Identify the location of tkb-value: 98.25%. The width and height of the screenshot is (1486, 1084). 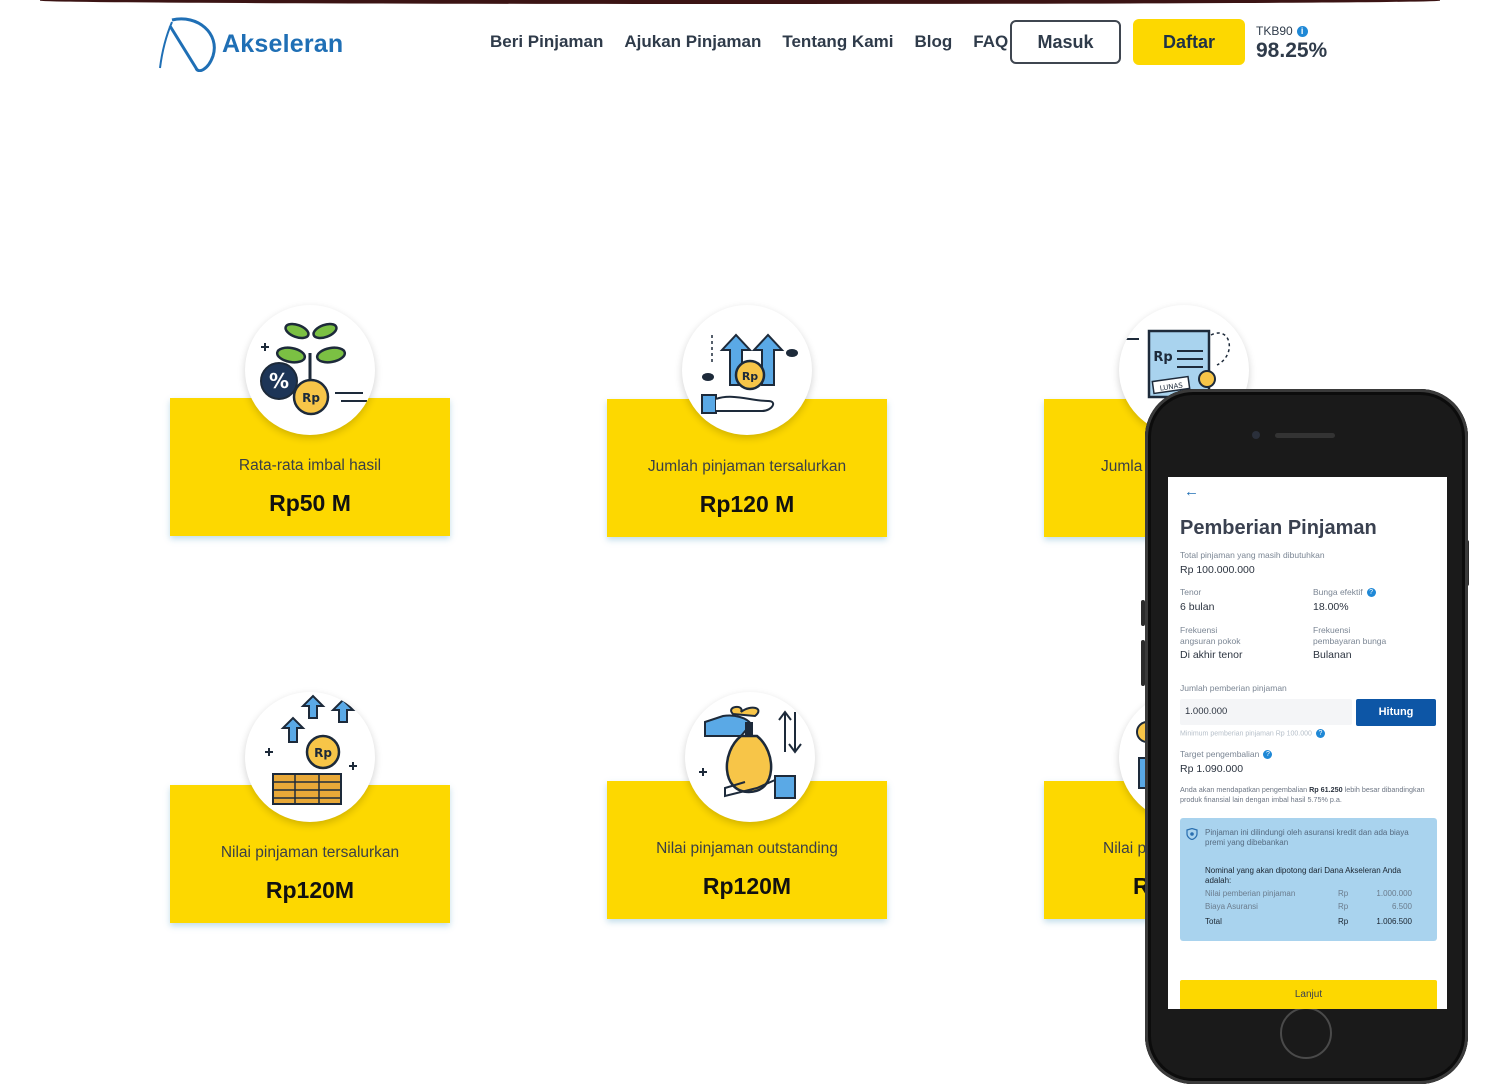
(1292, 50).